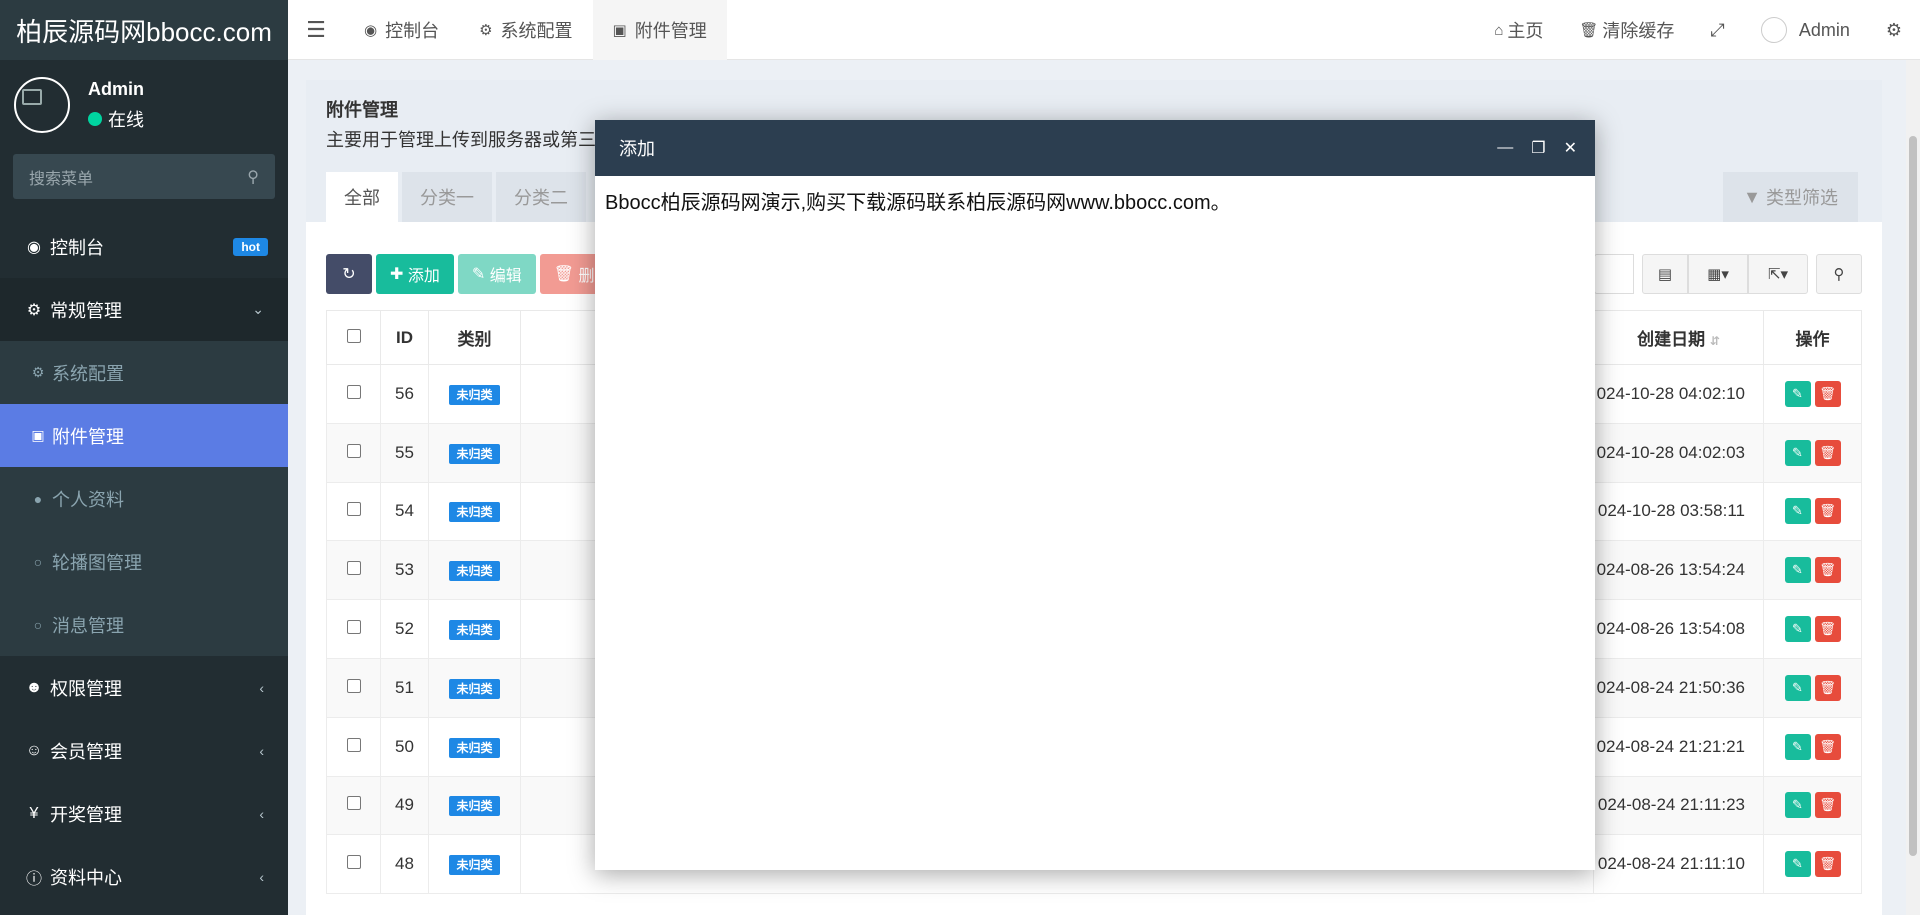 The height and width of the screenshot is (915, 1920). I want to click on sidebar-item-profile: ● 个人资料, so click(144, 498).